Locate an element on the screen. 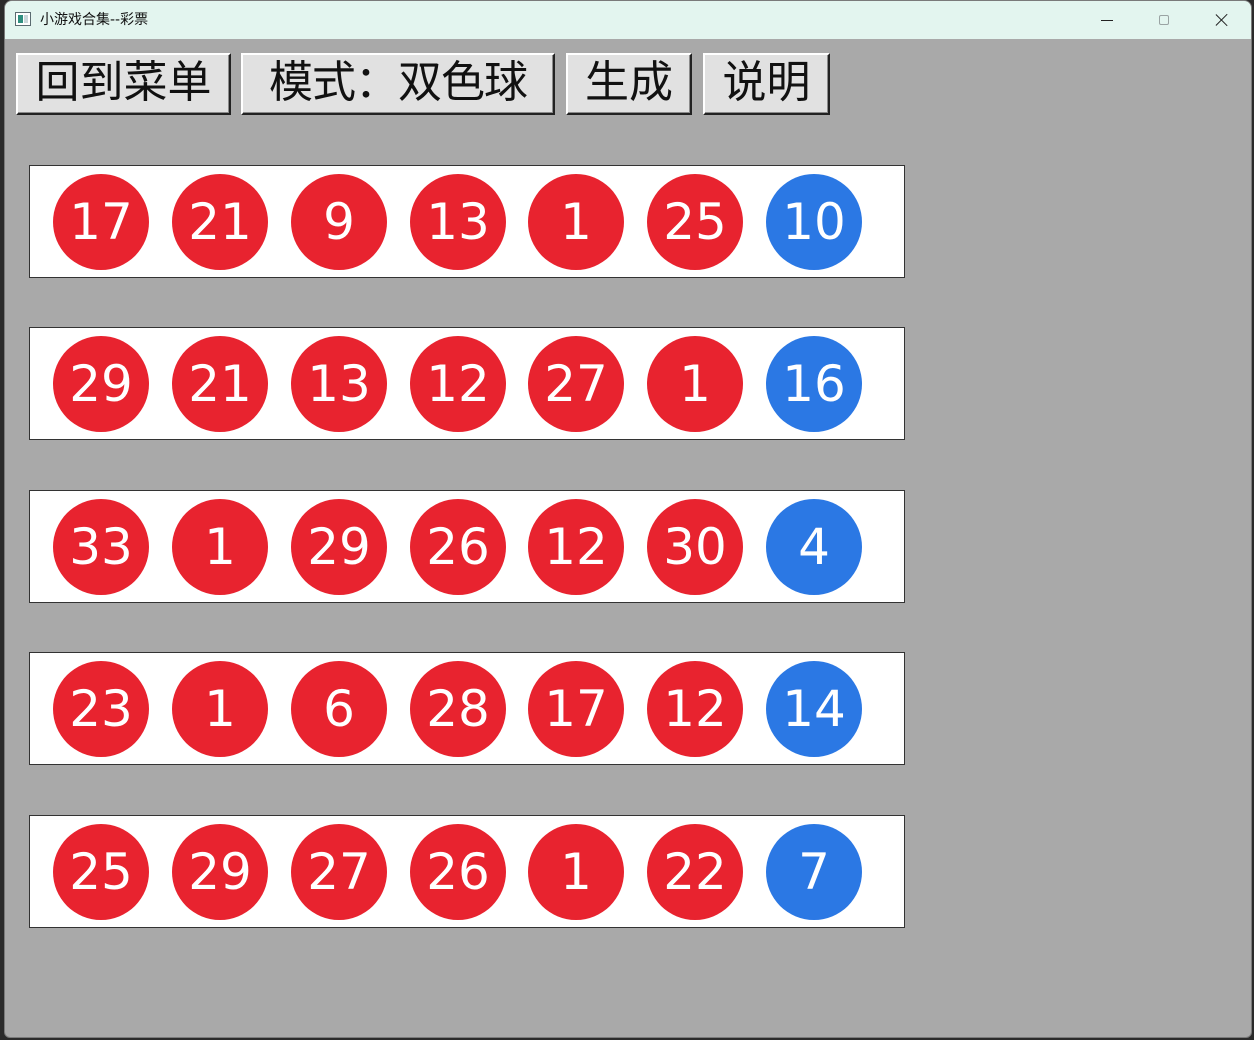 This screenshot has width=1254, height=1040. help-button: 说明 is located at coordinates (766, 84).